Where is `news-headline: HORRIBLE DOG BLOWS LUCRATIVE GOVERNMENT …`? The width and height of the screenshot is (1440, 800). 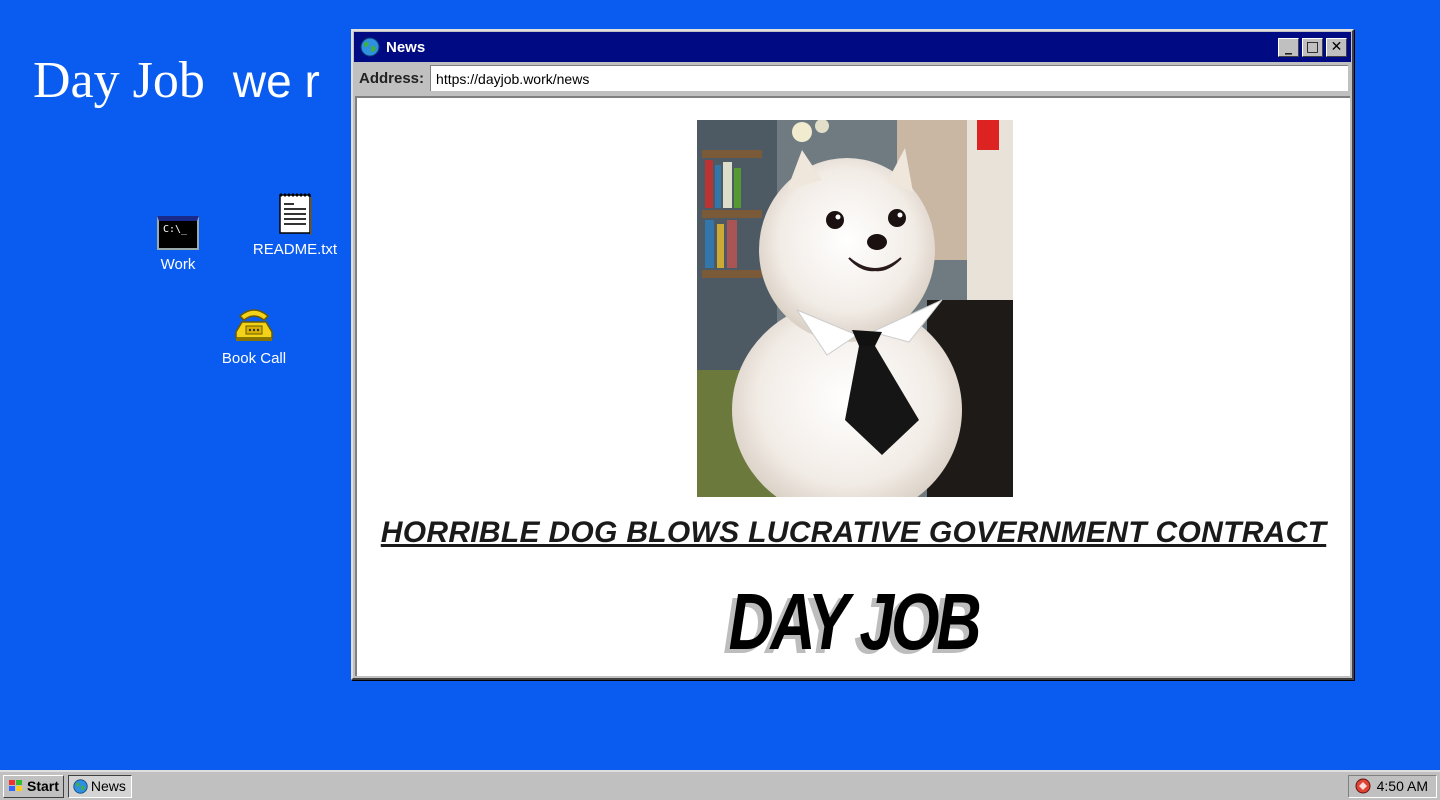 news-headline: HORRIBLE DOG BLOWS LUCRATIVE GOVERNMENT … is located at coordinates (853, 533).